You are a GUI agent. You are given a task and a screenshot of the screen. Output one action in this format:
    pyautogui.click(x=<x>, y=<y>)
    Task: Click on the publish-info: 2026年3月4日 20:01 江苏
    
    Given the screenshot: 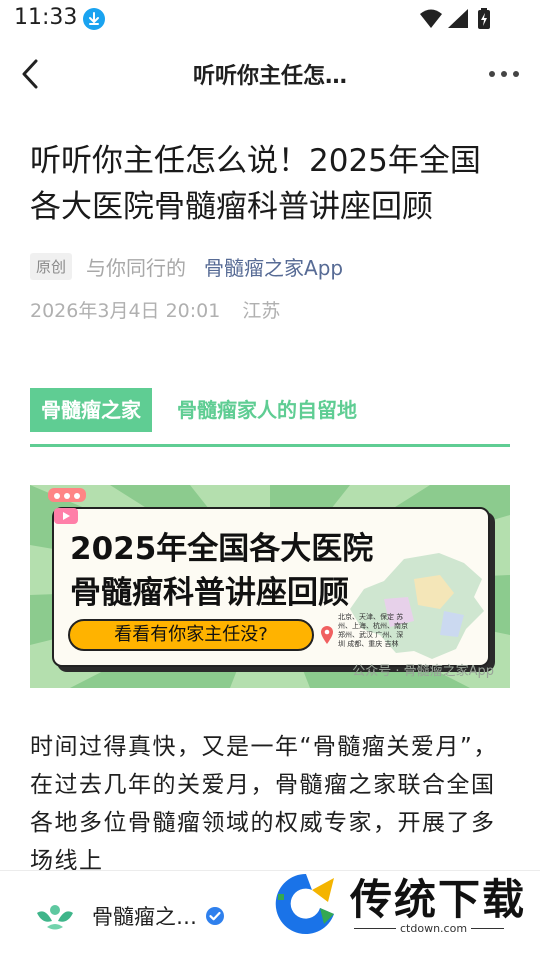 What is the action you would take?
    pyautogui.click(x=155, y=309)
    